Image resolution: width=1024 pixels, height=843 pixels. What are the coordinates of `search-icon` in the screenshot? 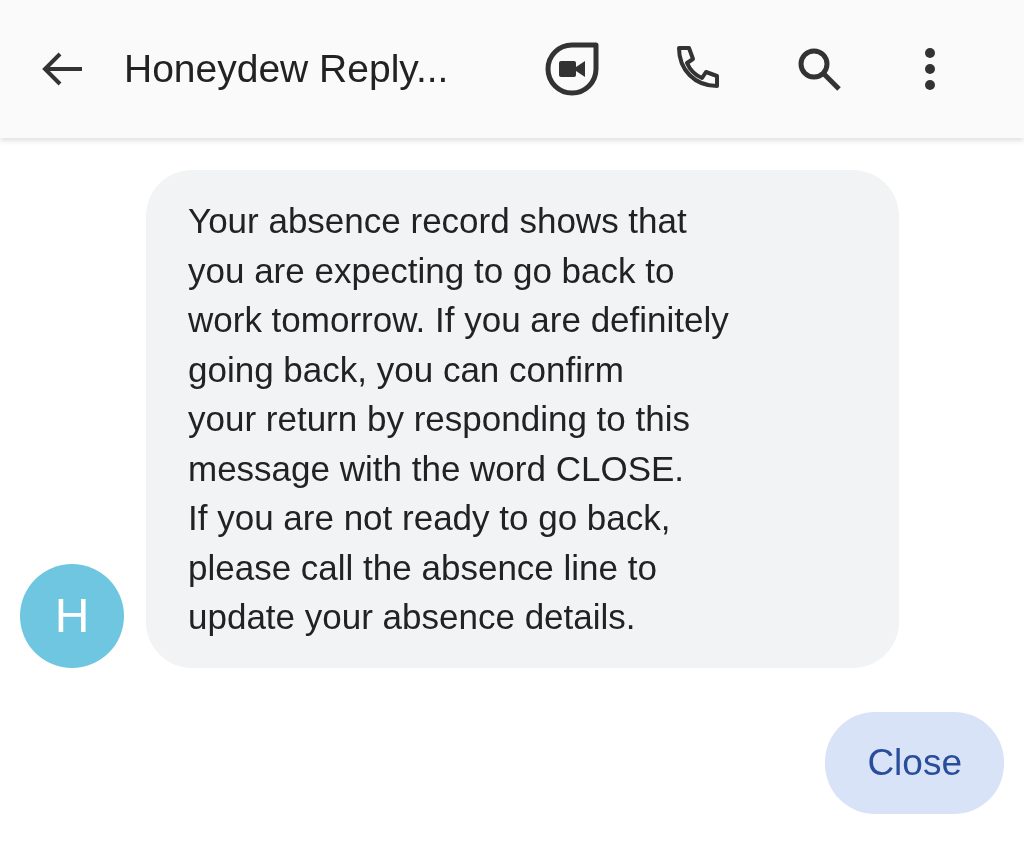 It's located at (819, 69).